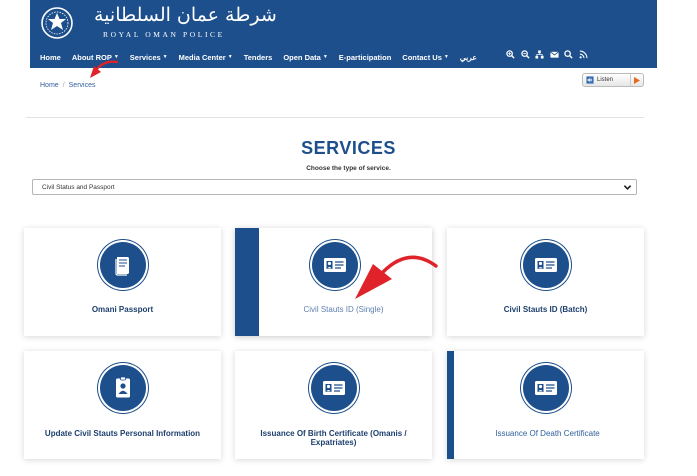 This screenshot has width=697, height=476. Describe the element at coordinates (122, 309) in the screenshot. I see `card-title: Omani Passport` at that location.